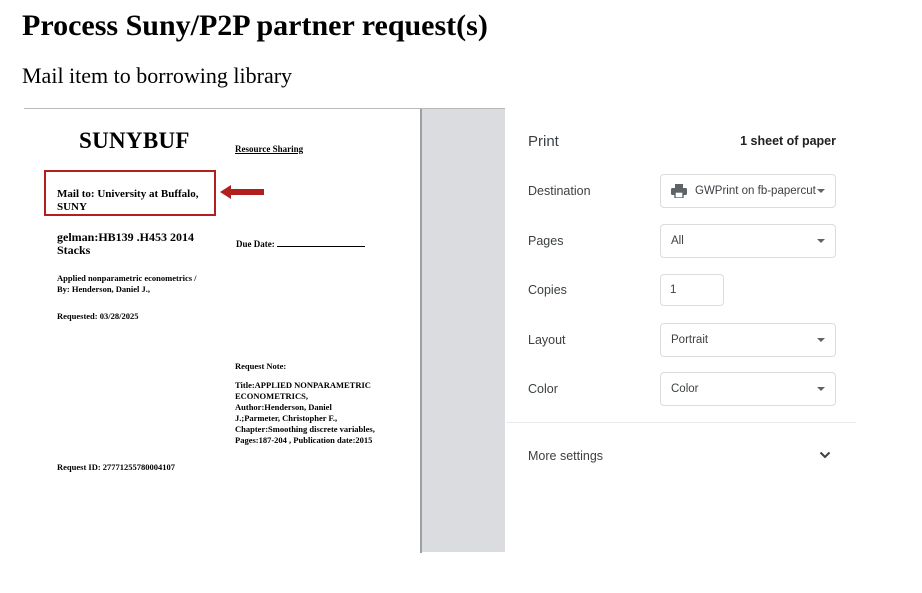 This screenshot has width=922, height=593. Describe the element at coordinates (157, 75) in the screenshot. I see `page-subtitle: Mail item to borrowing library` at that location.